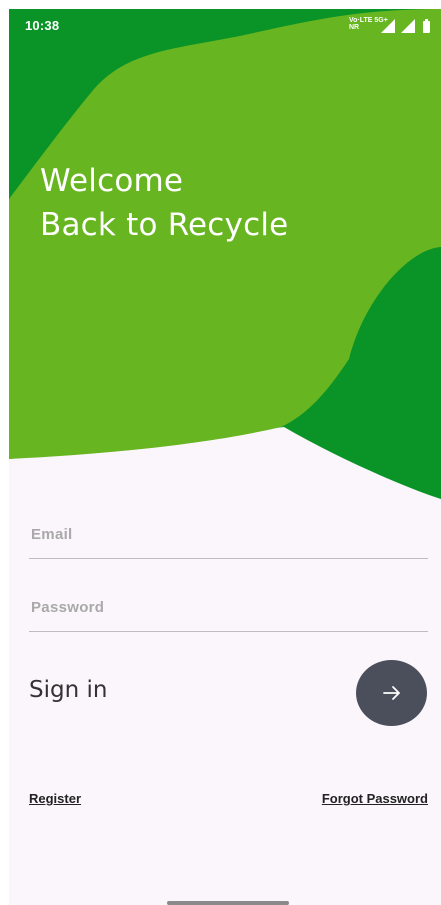 The image size is (441, 905). What do you see at coordinates (164, 203) in the screenshot?
I see `welcome-heading: Welcome Back to Recycle` at bounding box center [164, 203].